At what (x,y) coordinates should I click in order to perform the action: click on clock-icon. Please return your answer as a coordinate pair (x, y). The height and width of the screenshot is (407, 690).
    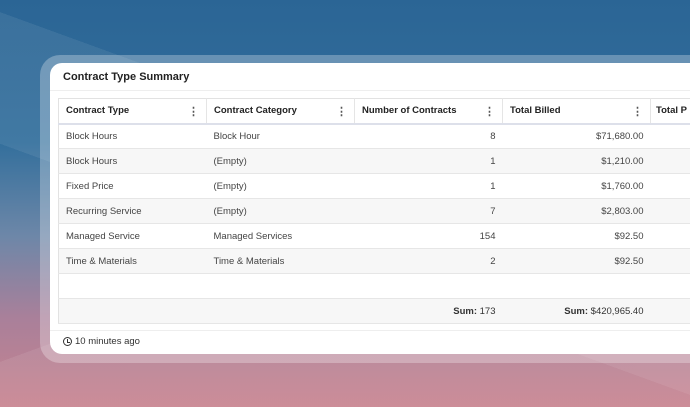
    Looking at the image, I should click on (67, 341).